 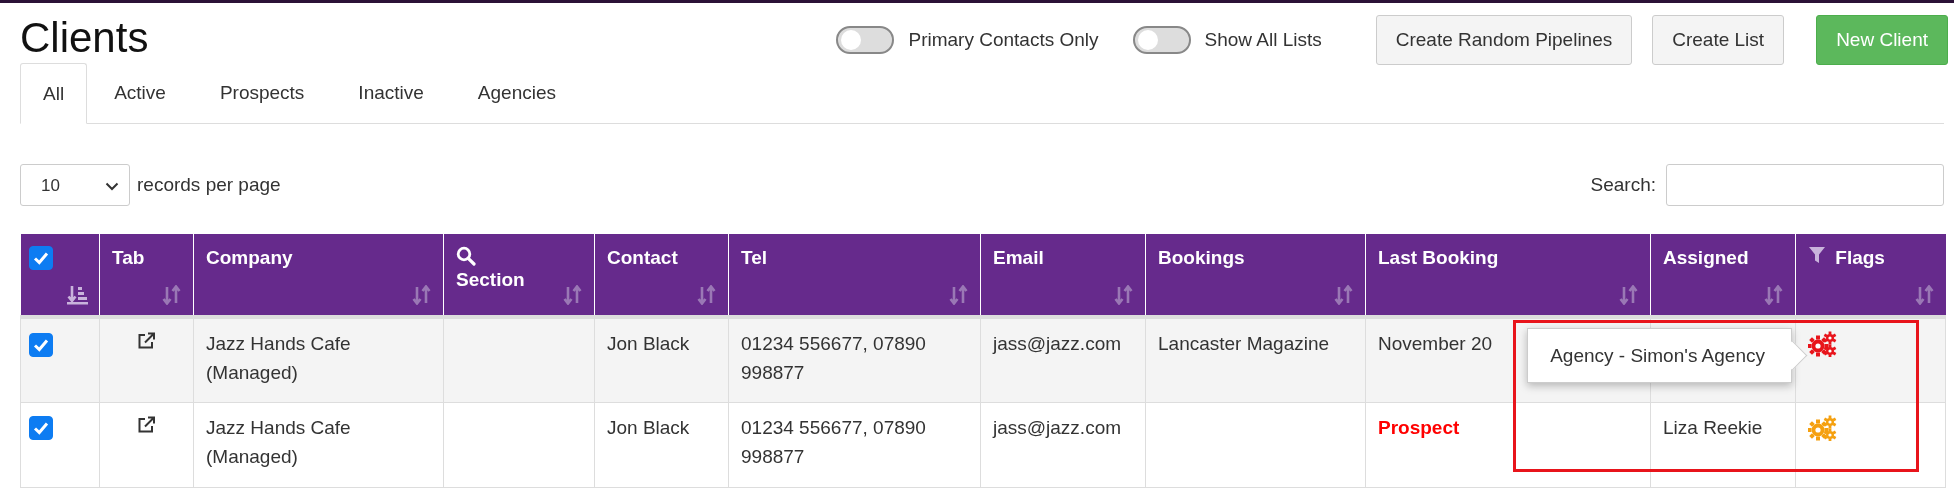 I want to click on column-header: Contact, so click(x=661, y=275).